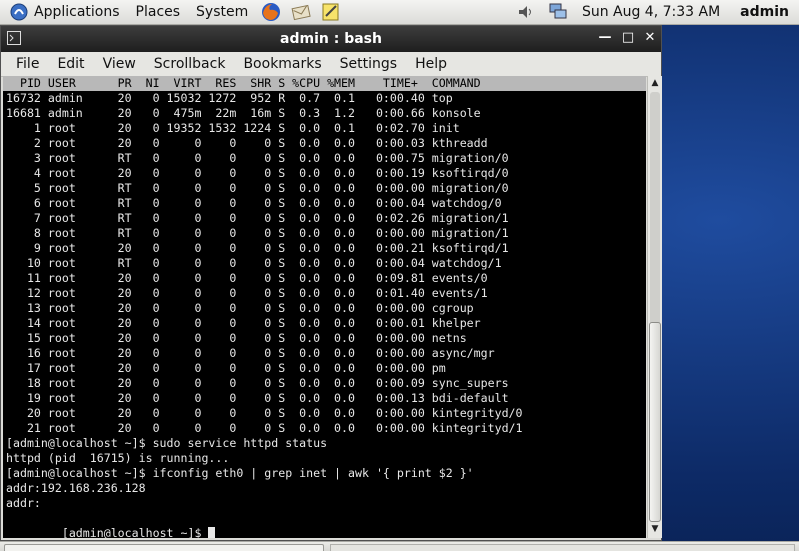 This screenshot has height=551, width=799. I want to click on menu-edit: Edit, so click(70, 64).